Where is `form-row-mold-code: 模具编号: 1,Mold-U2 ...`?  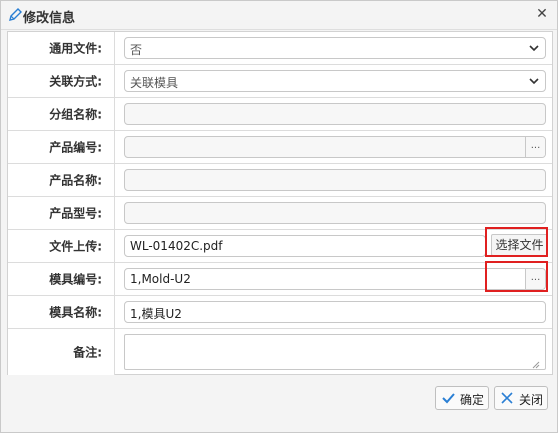 form-row-mold-code: 模具编号: 1,Mold-U2 ... is located at coordinates (280, 279).